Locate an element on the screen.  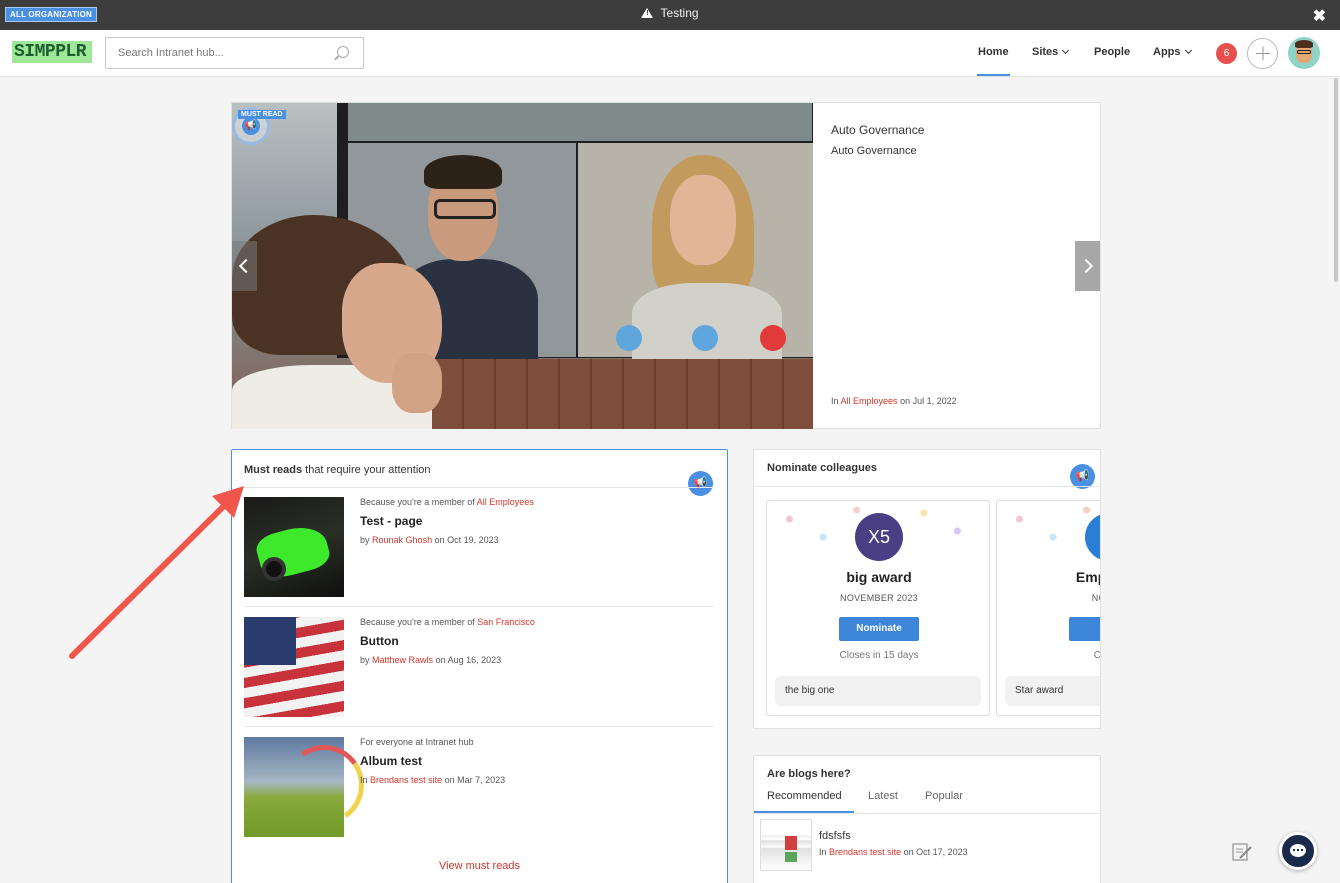
nav-people: People is located at coordinates (1112, 52).